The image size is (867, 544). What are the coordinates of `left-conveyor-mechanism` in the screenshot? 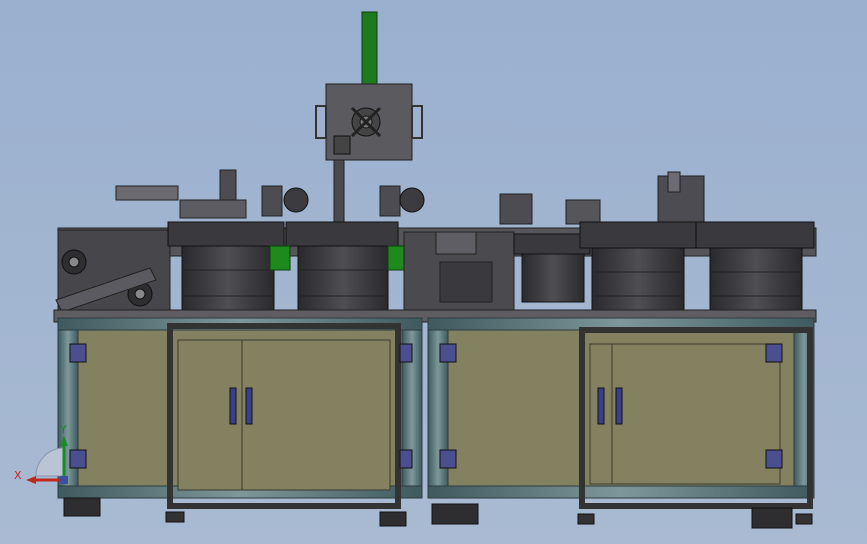 It's located at (113, 272).